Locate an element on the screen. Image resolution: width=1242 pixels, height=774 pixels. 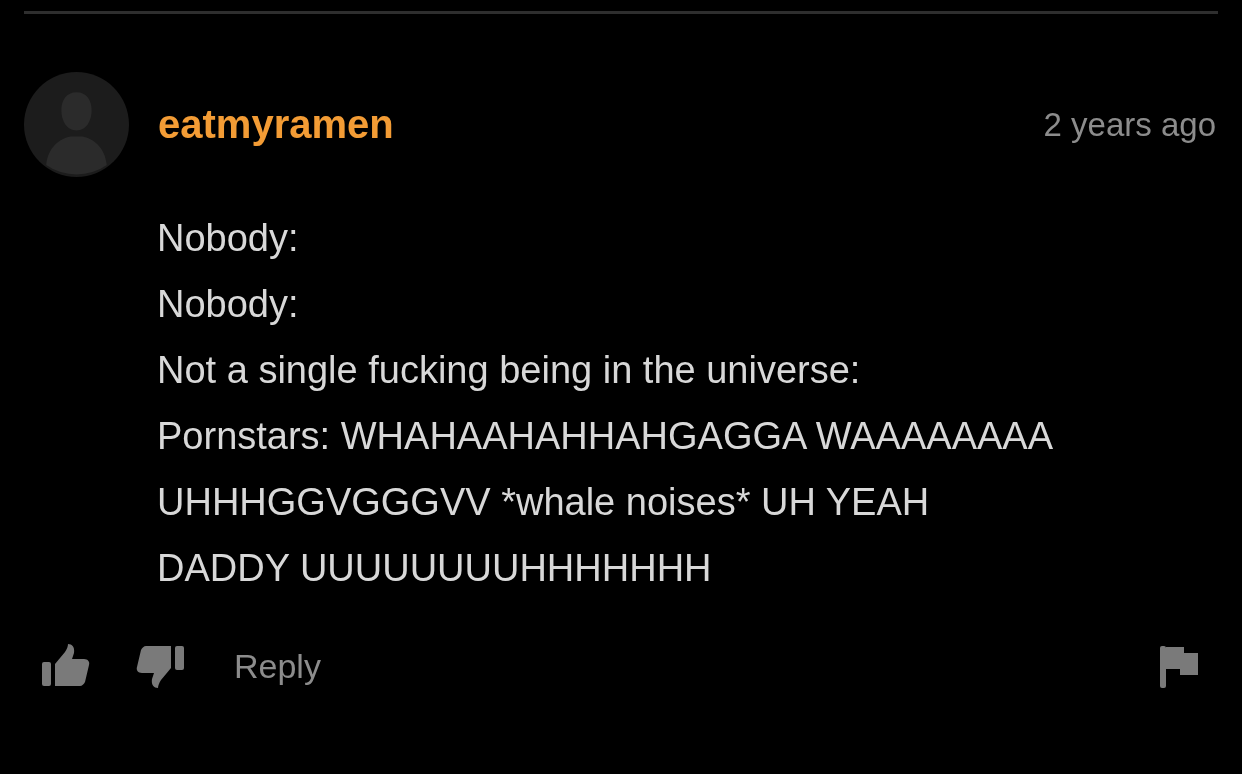
username: eatmyramen is located at coordinates (601, 124).